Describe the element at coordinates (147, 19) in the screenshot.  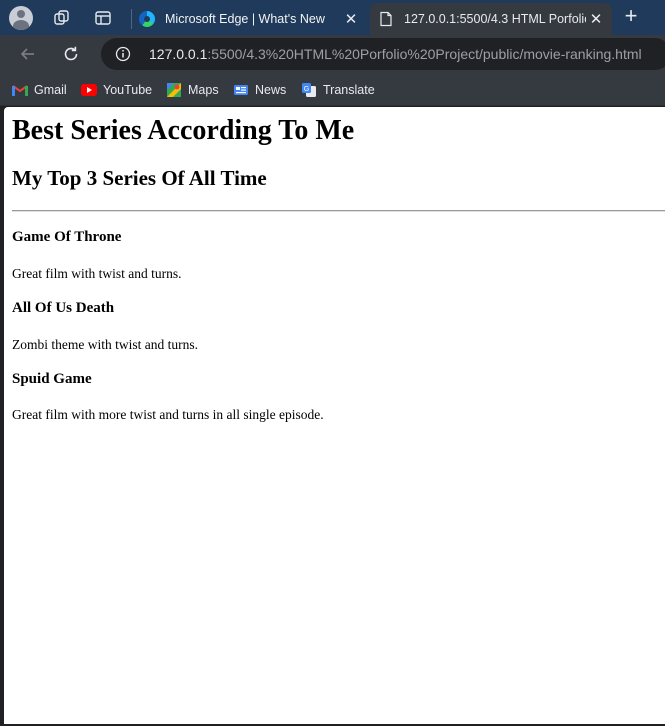
I see `edge-icon` at that location.